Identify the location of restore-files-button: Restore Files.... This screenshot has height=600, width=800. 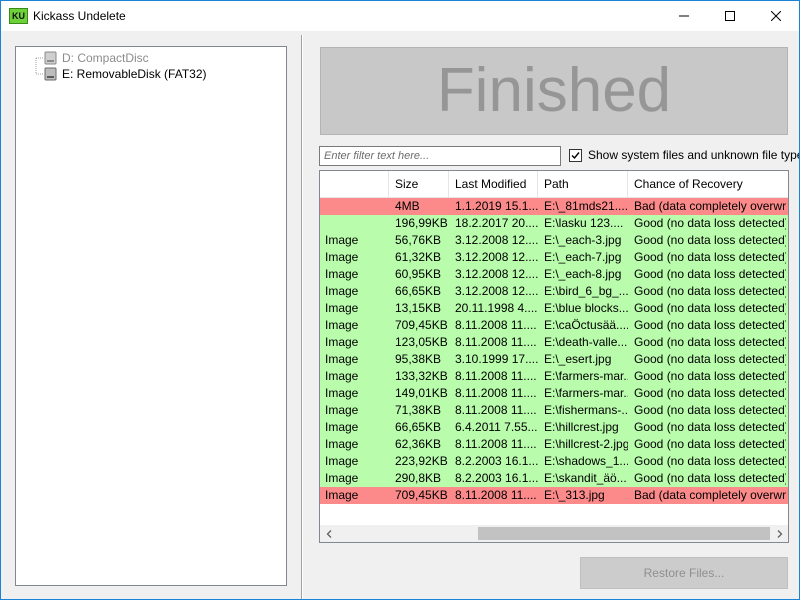
(684, 573).